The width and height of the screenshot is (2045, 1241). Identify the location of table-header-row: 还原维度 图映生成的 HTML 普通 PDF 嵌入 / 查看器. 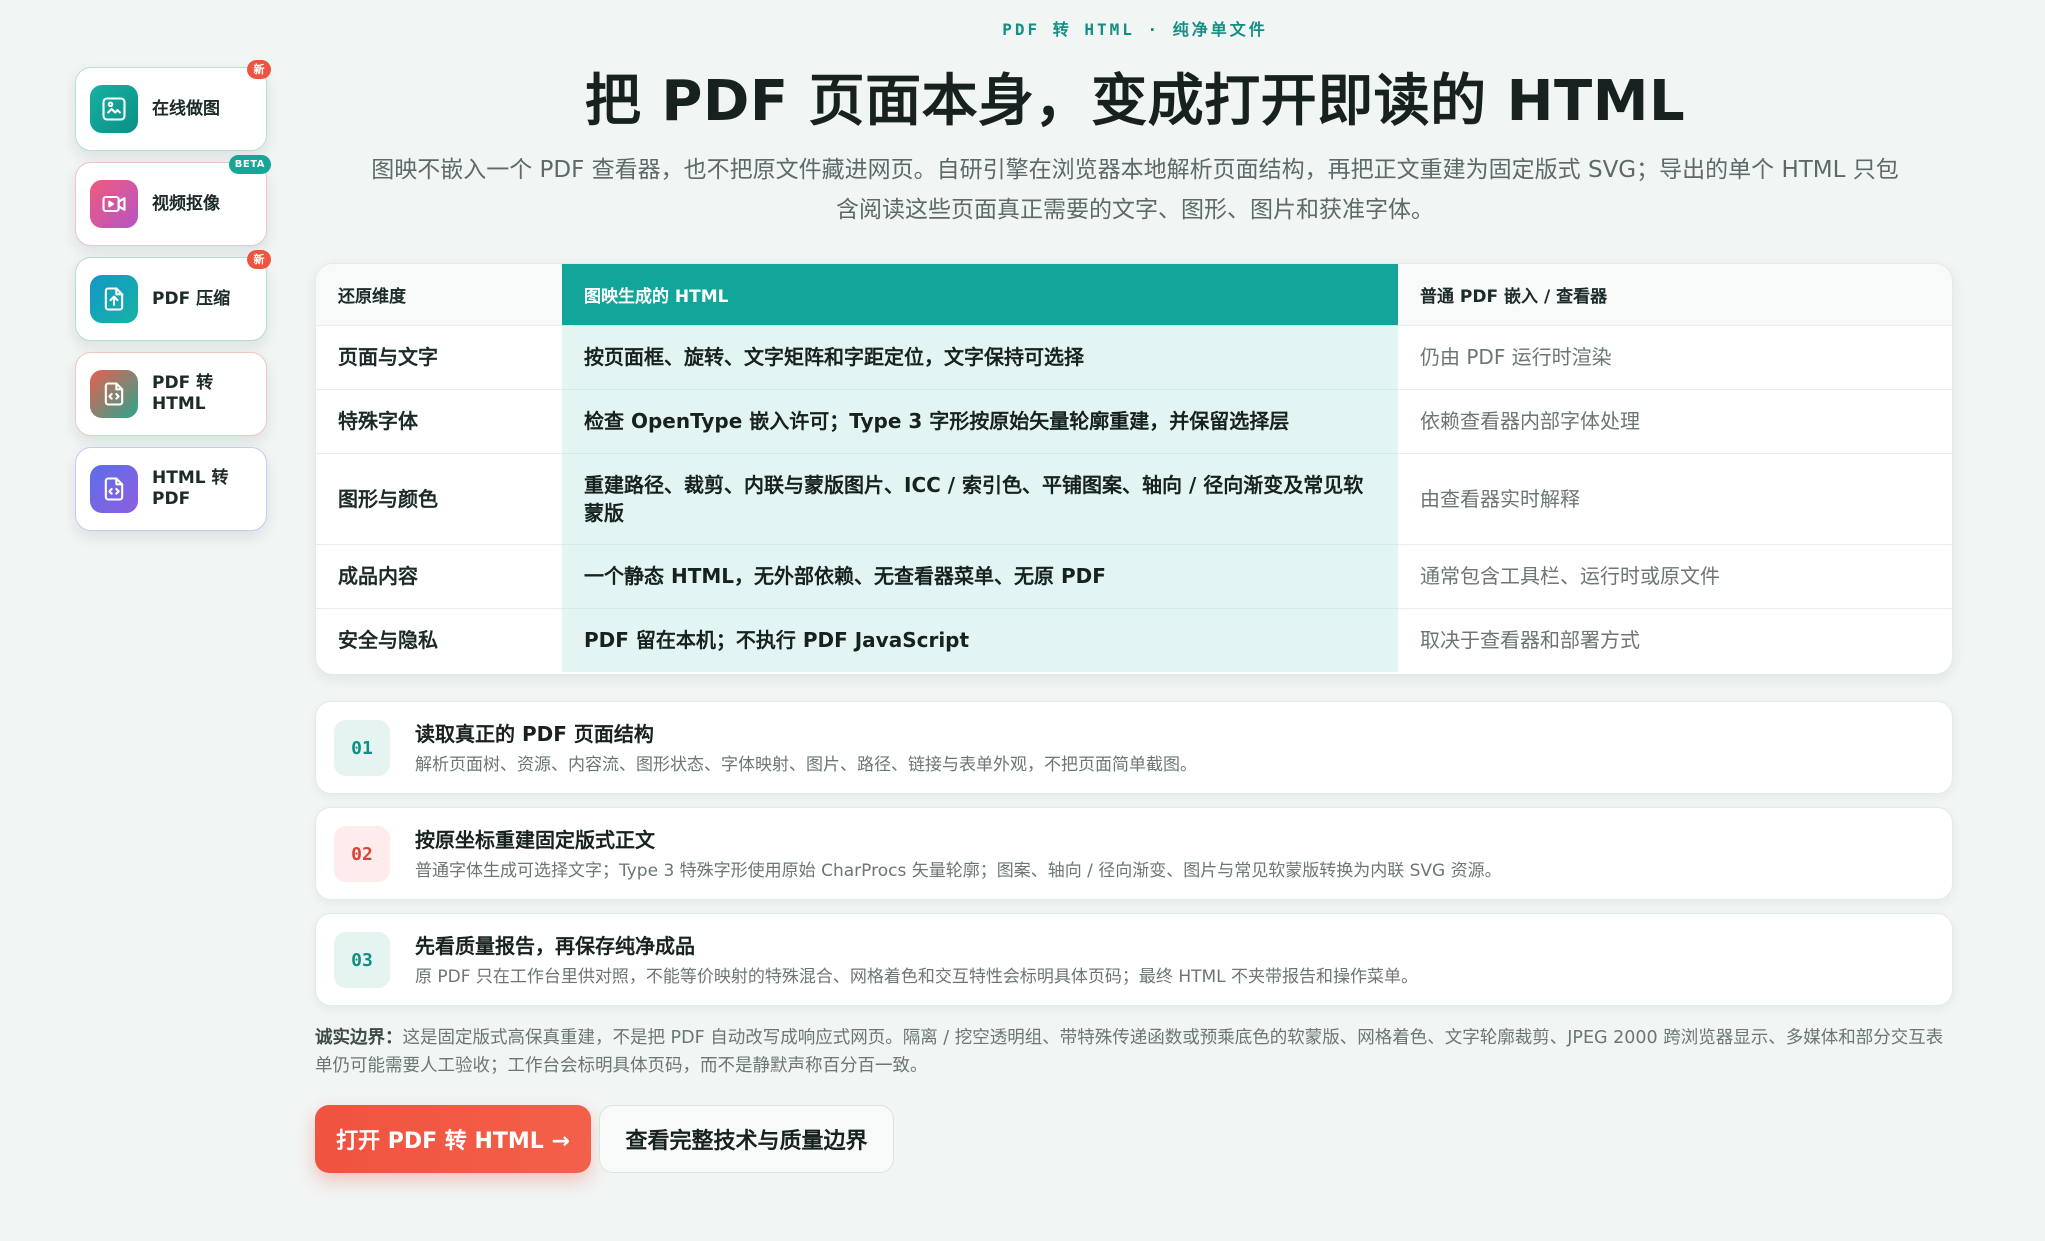
(1134, 294).